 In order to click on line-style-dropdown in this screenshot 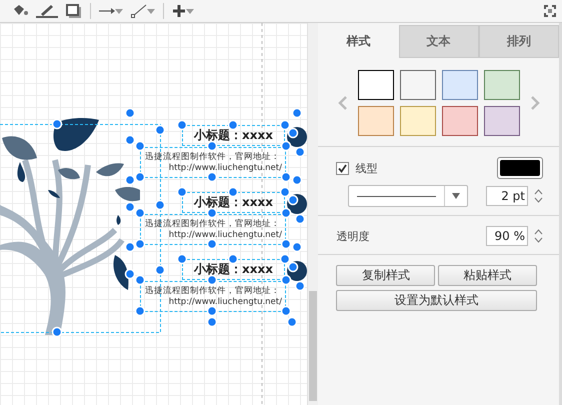, I will do `click(408, 196)`.